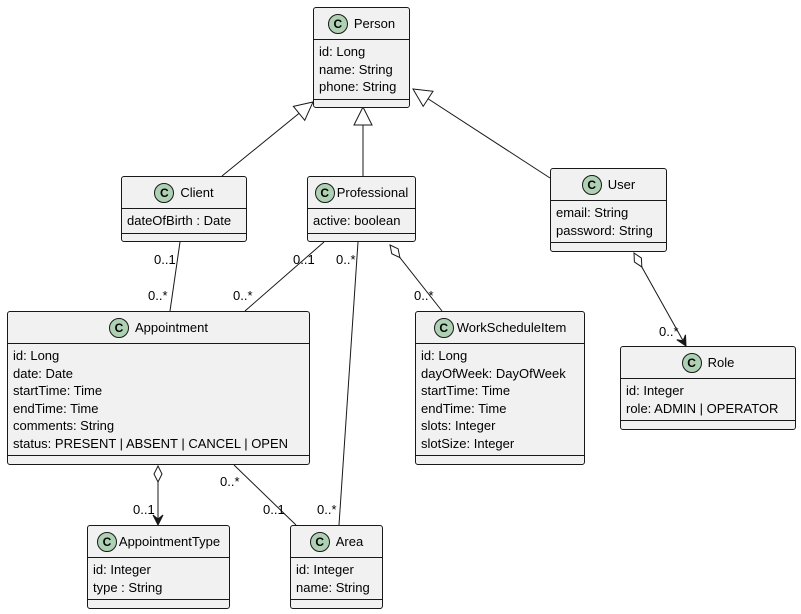 The width and height of the screenshot is (801, 614). Describe the element at coordinates (372, 192) in the screenshot. I see `class-name: Professional` at that location.